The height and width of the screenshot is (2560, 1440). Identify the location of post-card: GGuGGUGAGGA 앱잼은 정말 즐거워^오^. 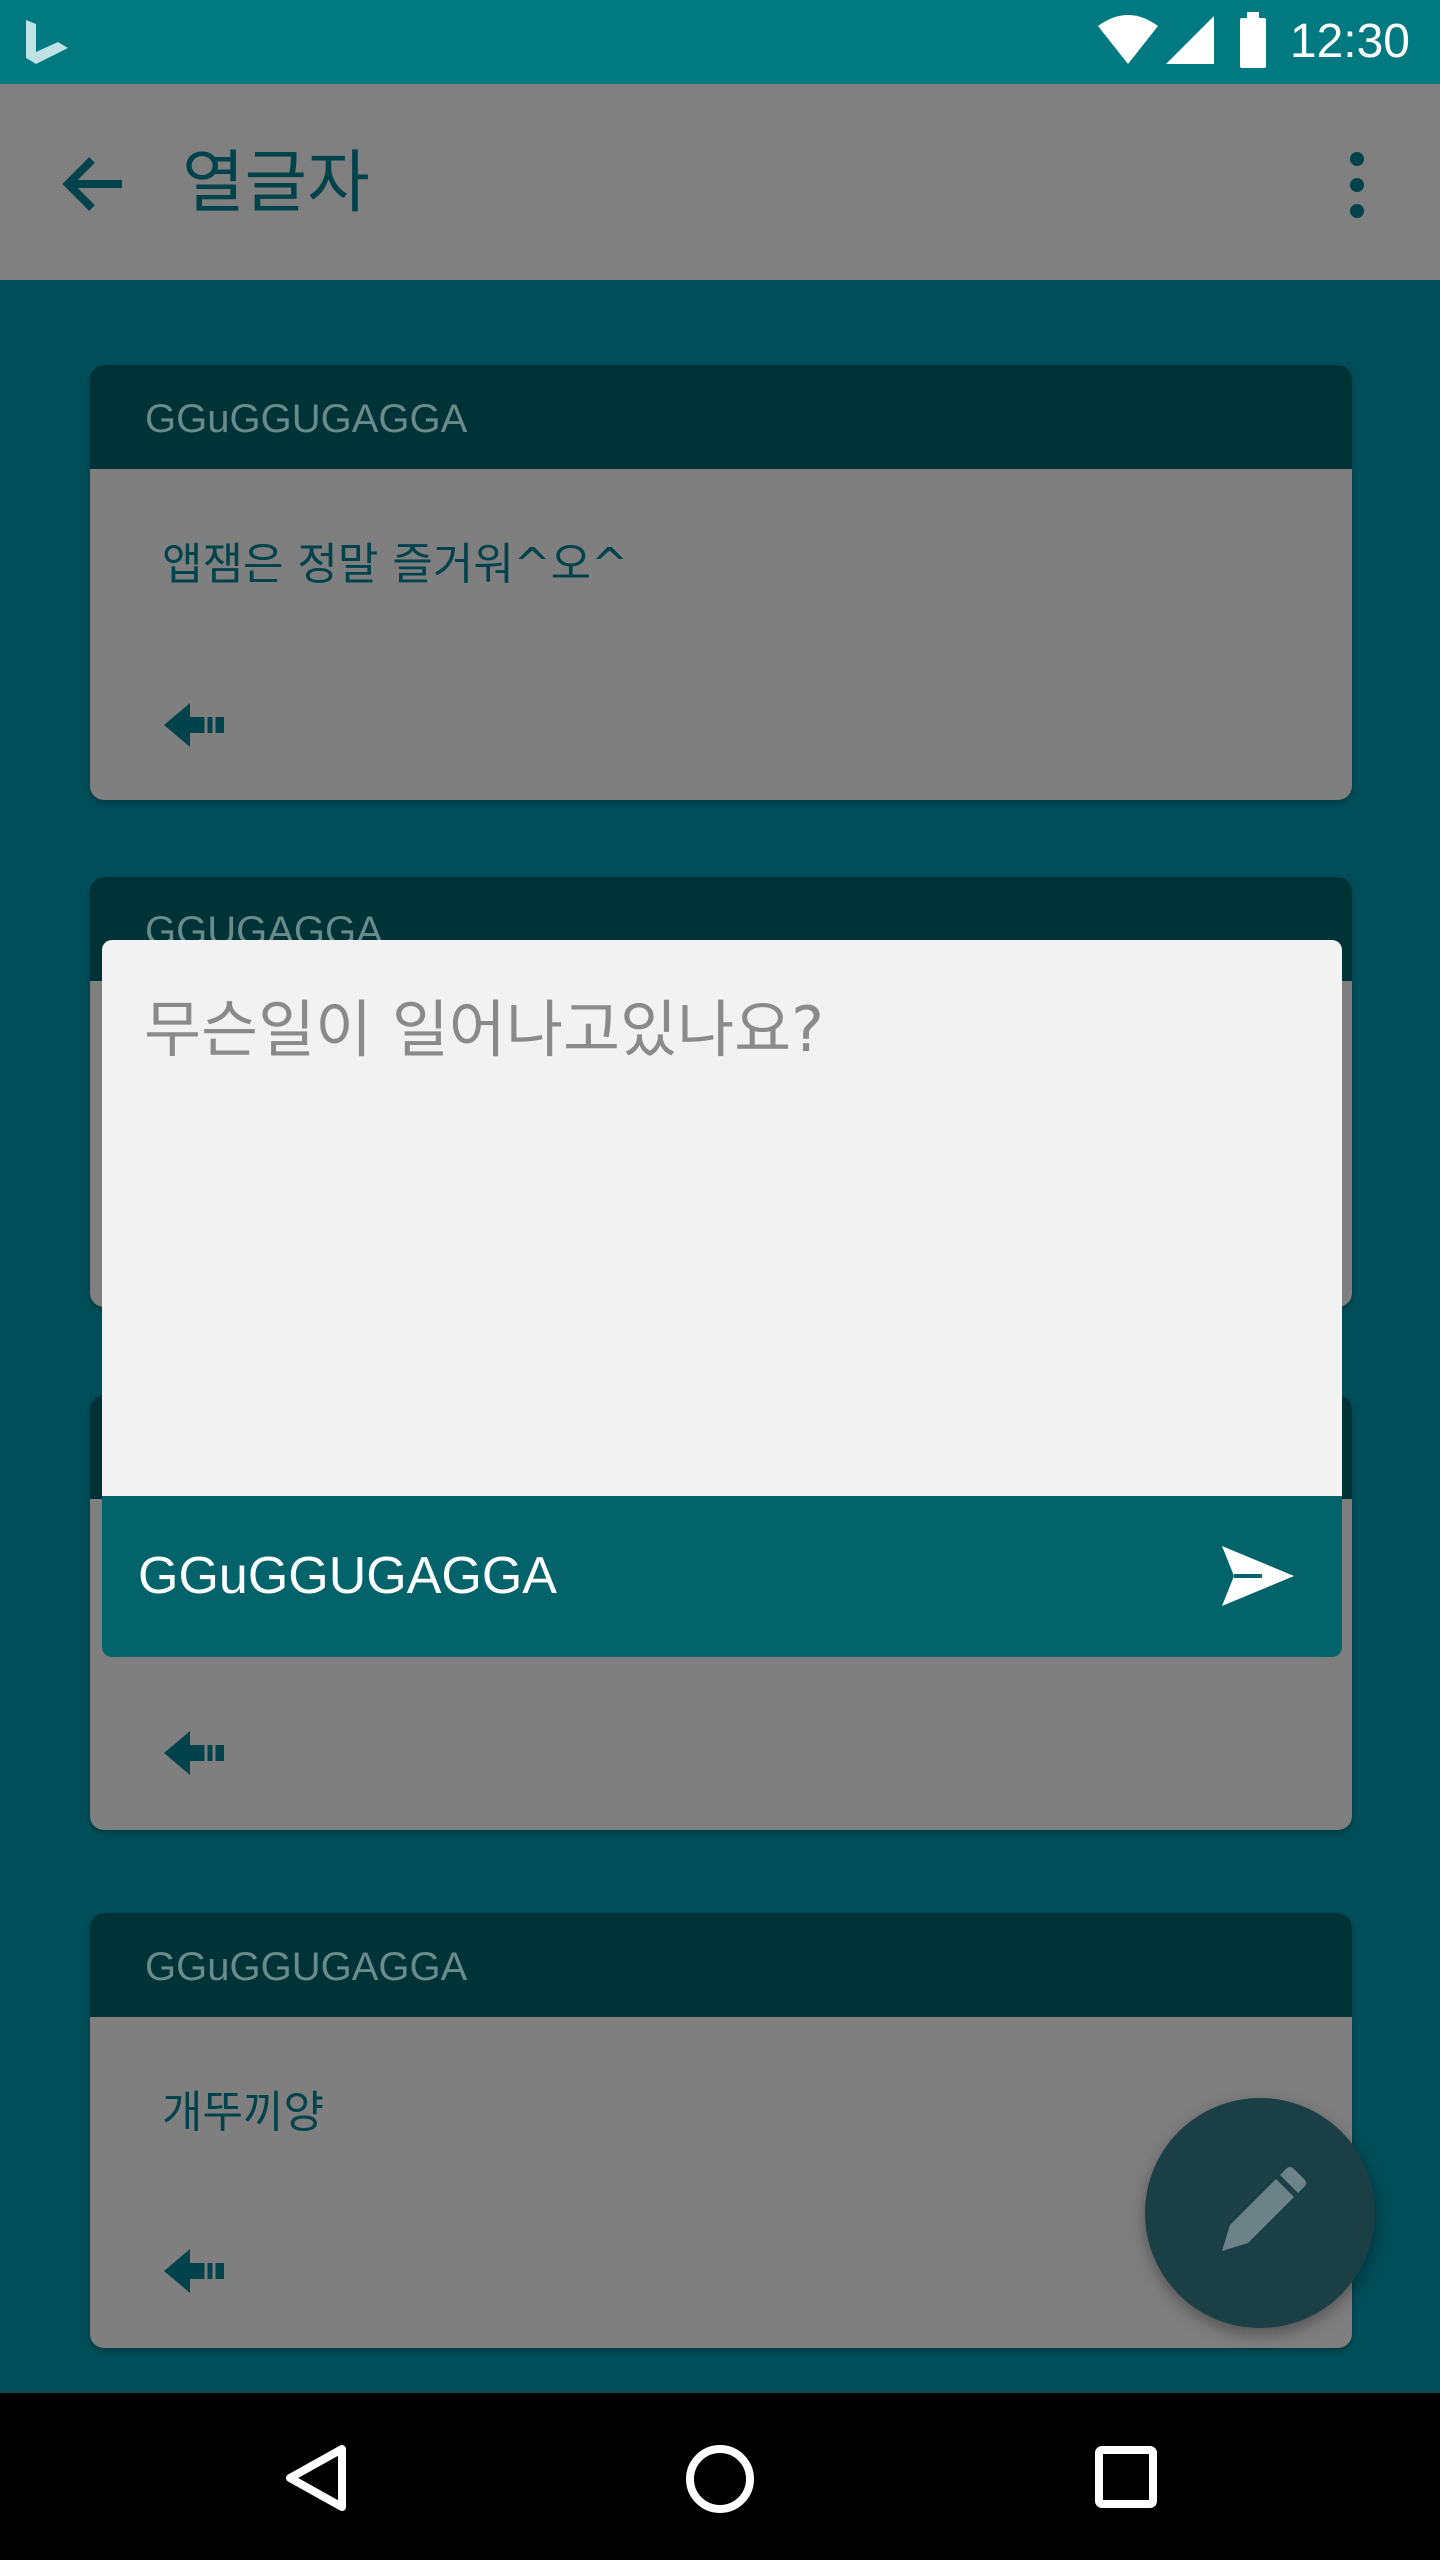
(721, 582).